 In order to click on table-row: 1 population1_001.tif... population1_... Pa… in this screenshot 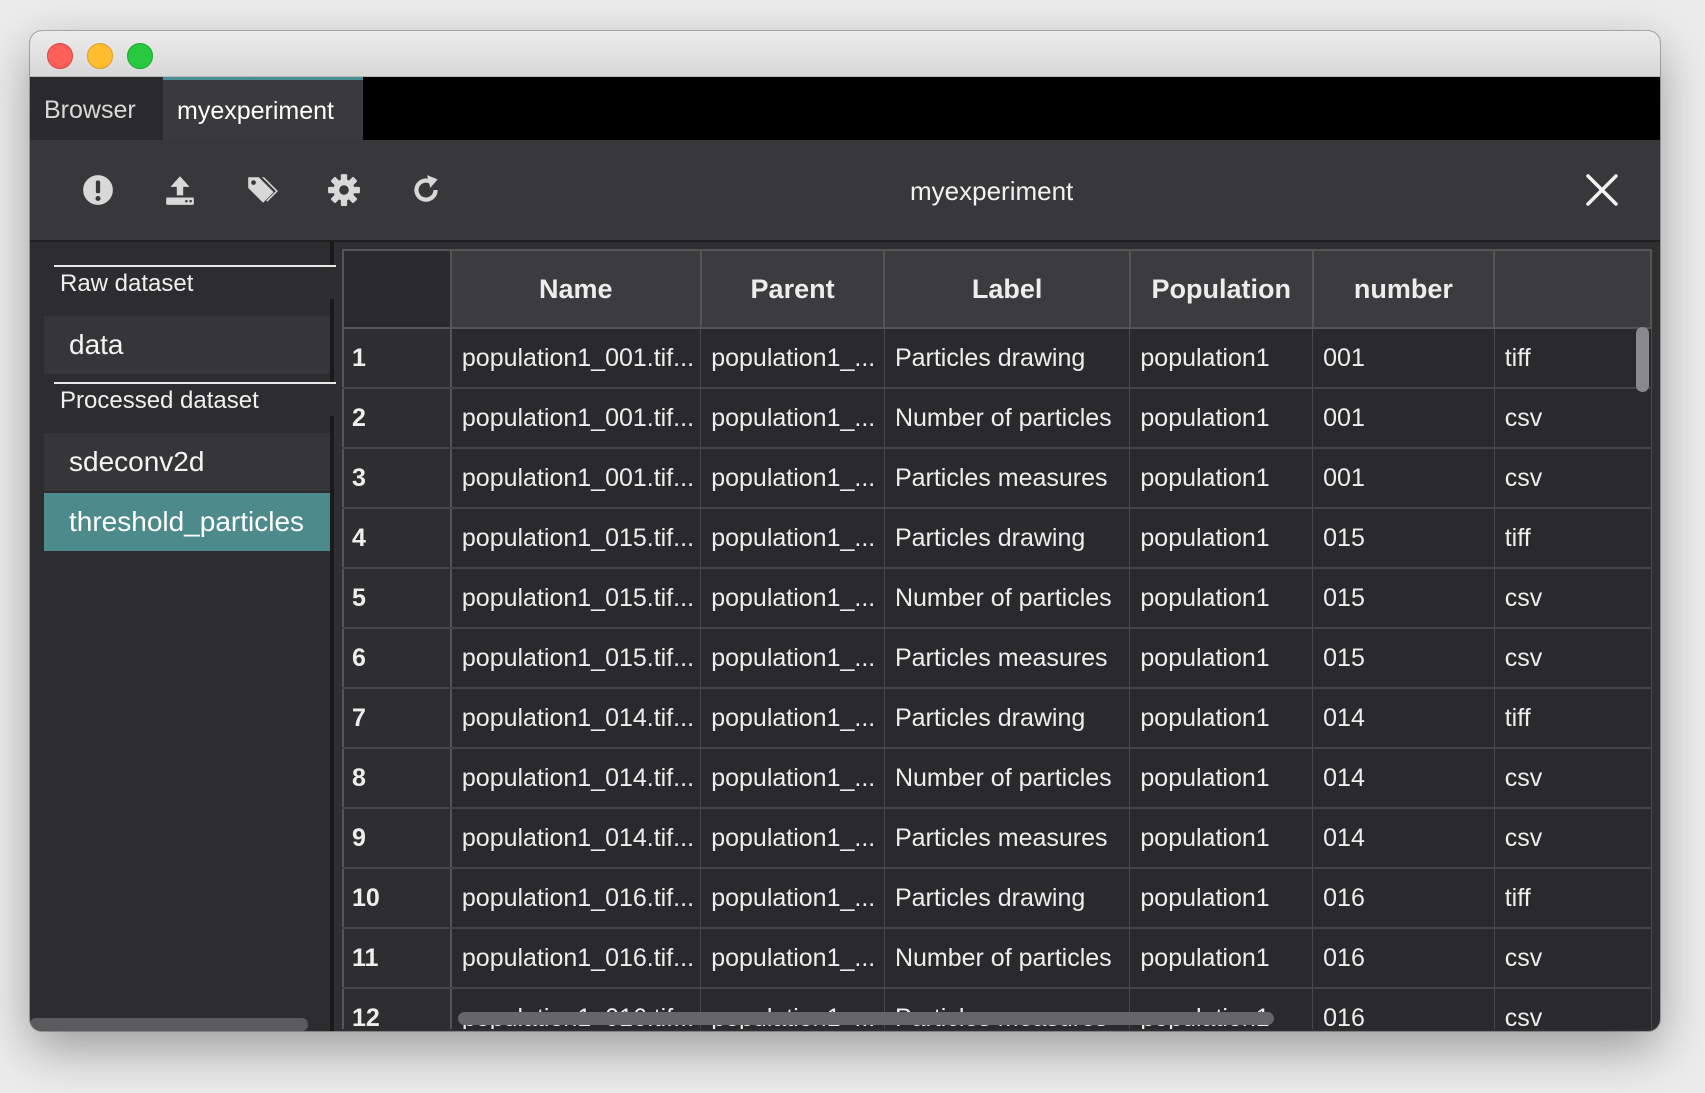, I will do `click(997, 358)`.